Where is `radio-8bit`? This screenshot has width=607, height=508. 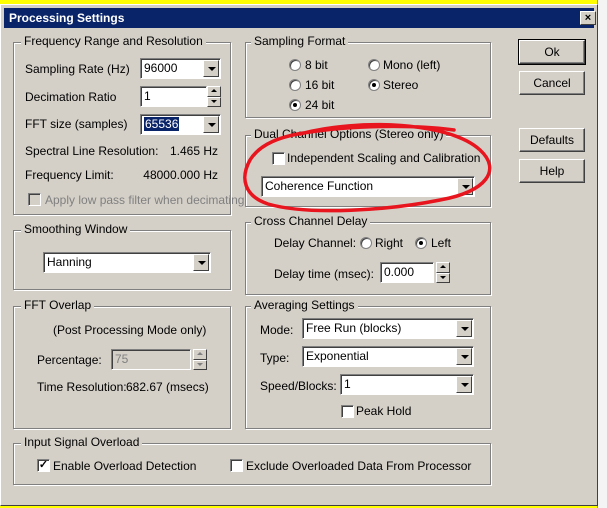 radio-8bit is located at coordinates (295, 65).